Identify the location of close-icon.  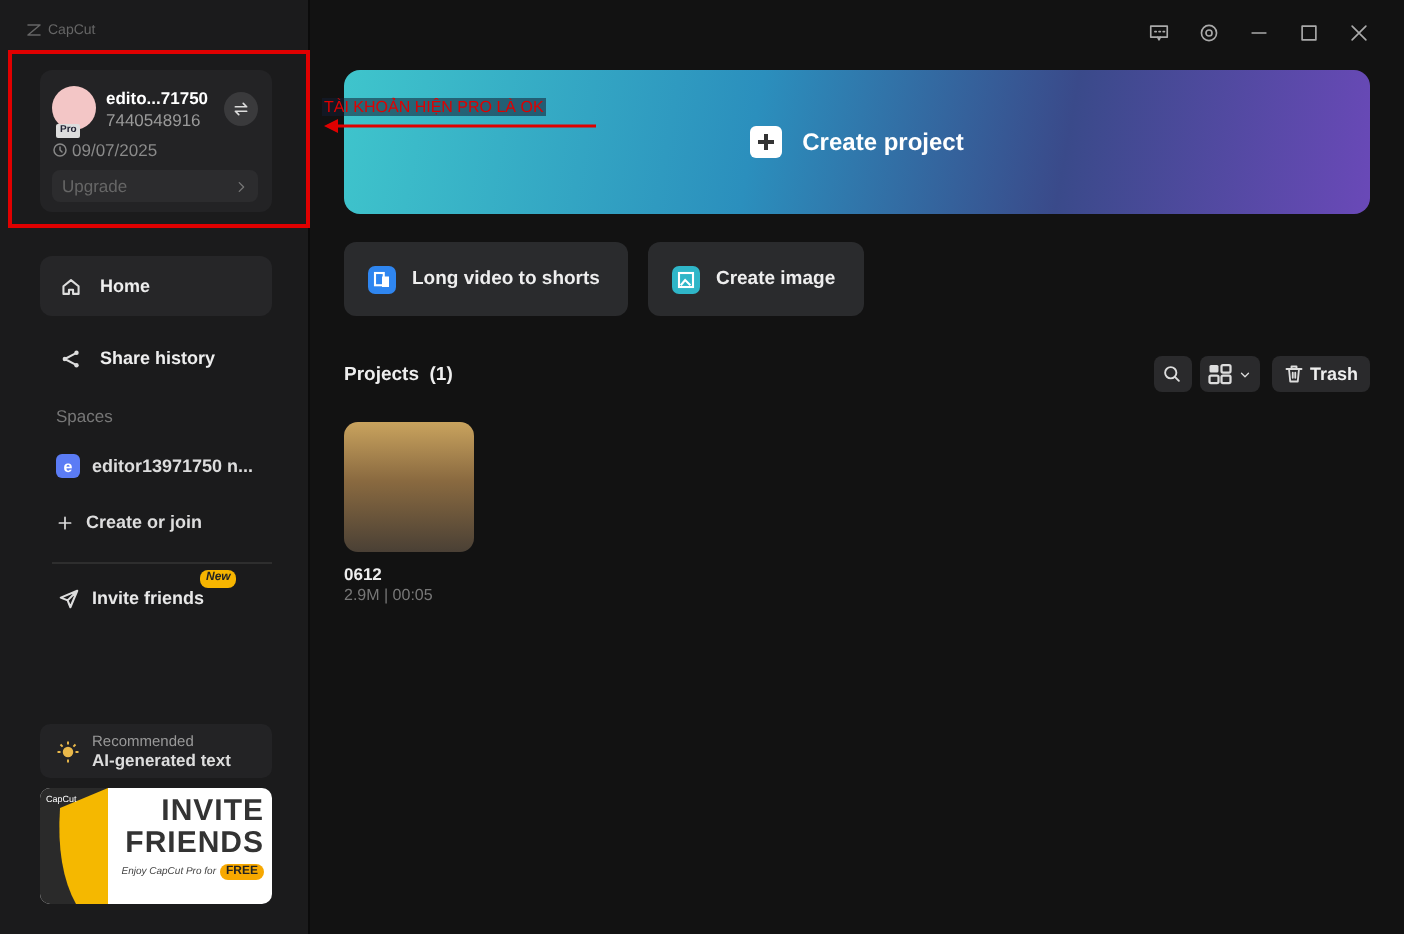
(1359, 32).